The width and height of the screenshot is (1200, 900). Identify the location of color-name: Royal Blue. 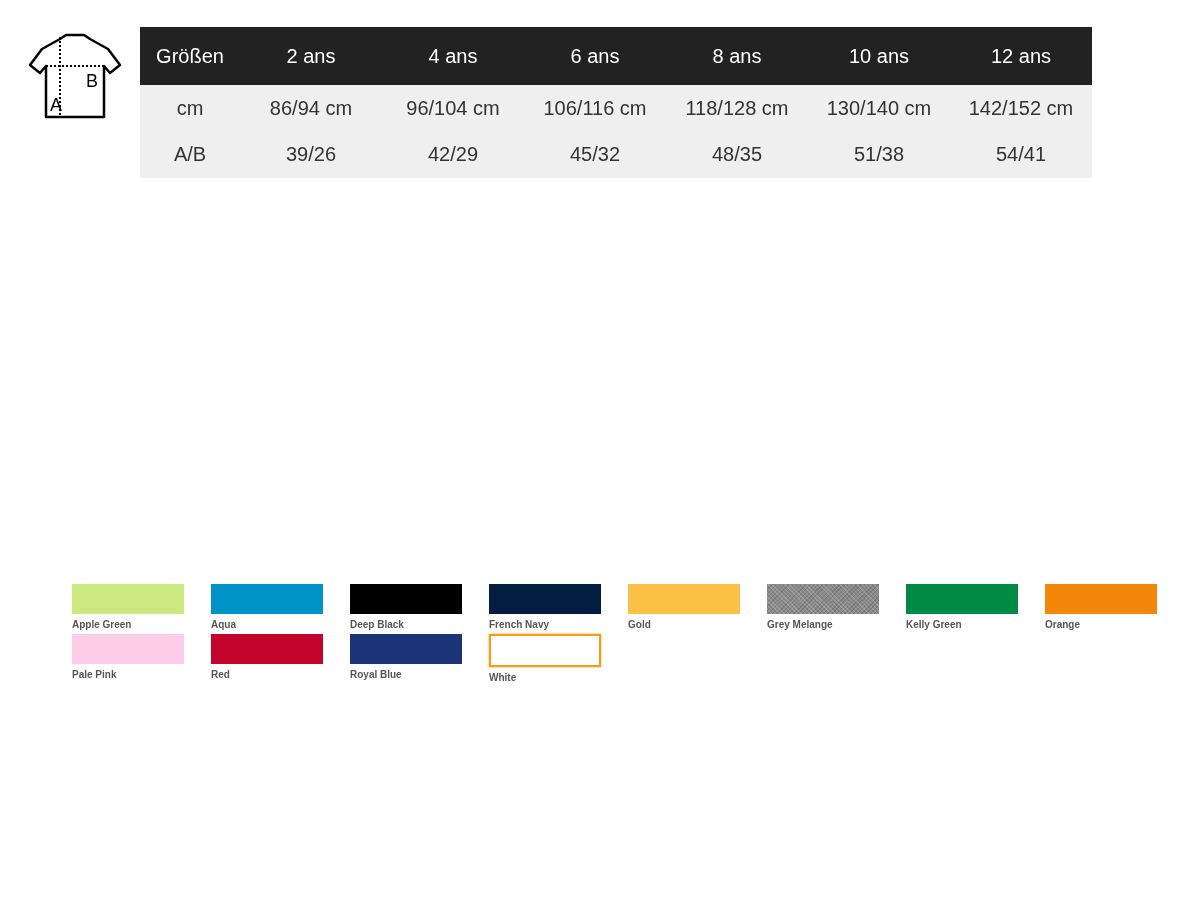
(376, 674).